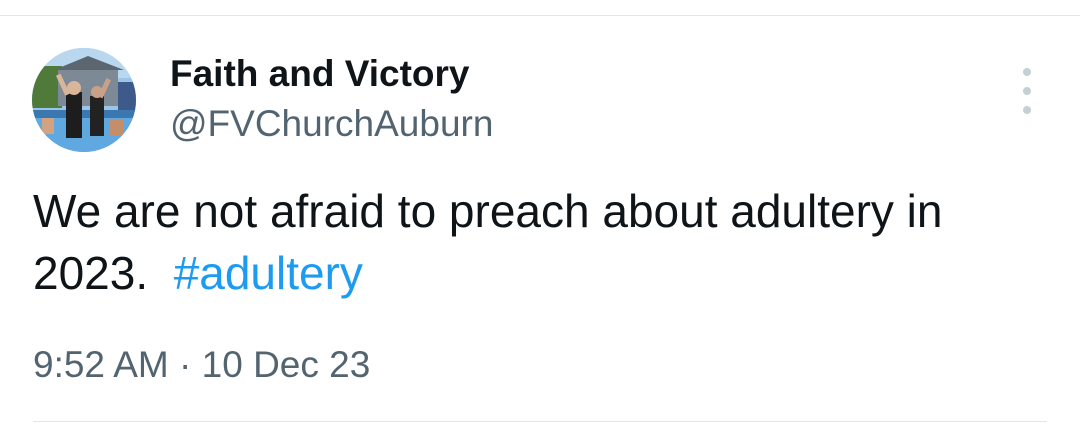 This screenshot has height=434, width=1080. I want to click on author-handle: @FVChurchAuburn, so click(331, 124).